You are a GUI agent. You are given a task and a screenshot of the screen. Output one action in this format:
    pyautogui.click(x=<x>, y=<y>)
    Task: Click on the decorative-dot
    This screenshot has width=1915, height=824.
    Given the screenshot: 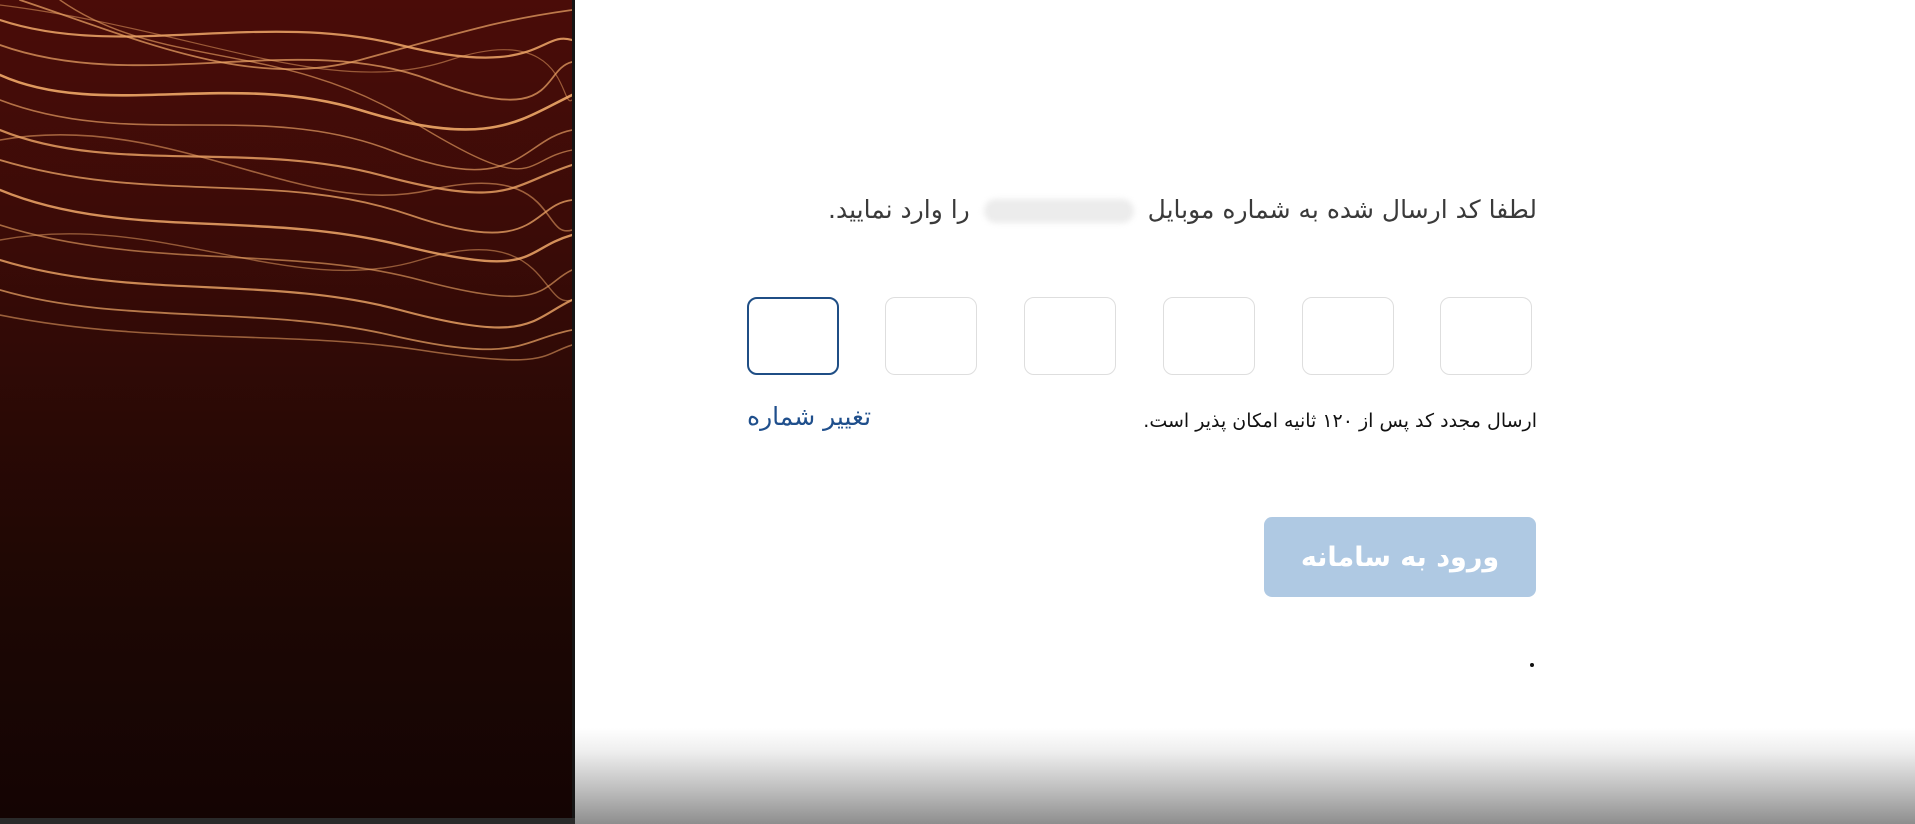 What is the action you would take?
    pyautogui.click(x=1532, y=665)
    